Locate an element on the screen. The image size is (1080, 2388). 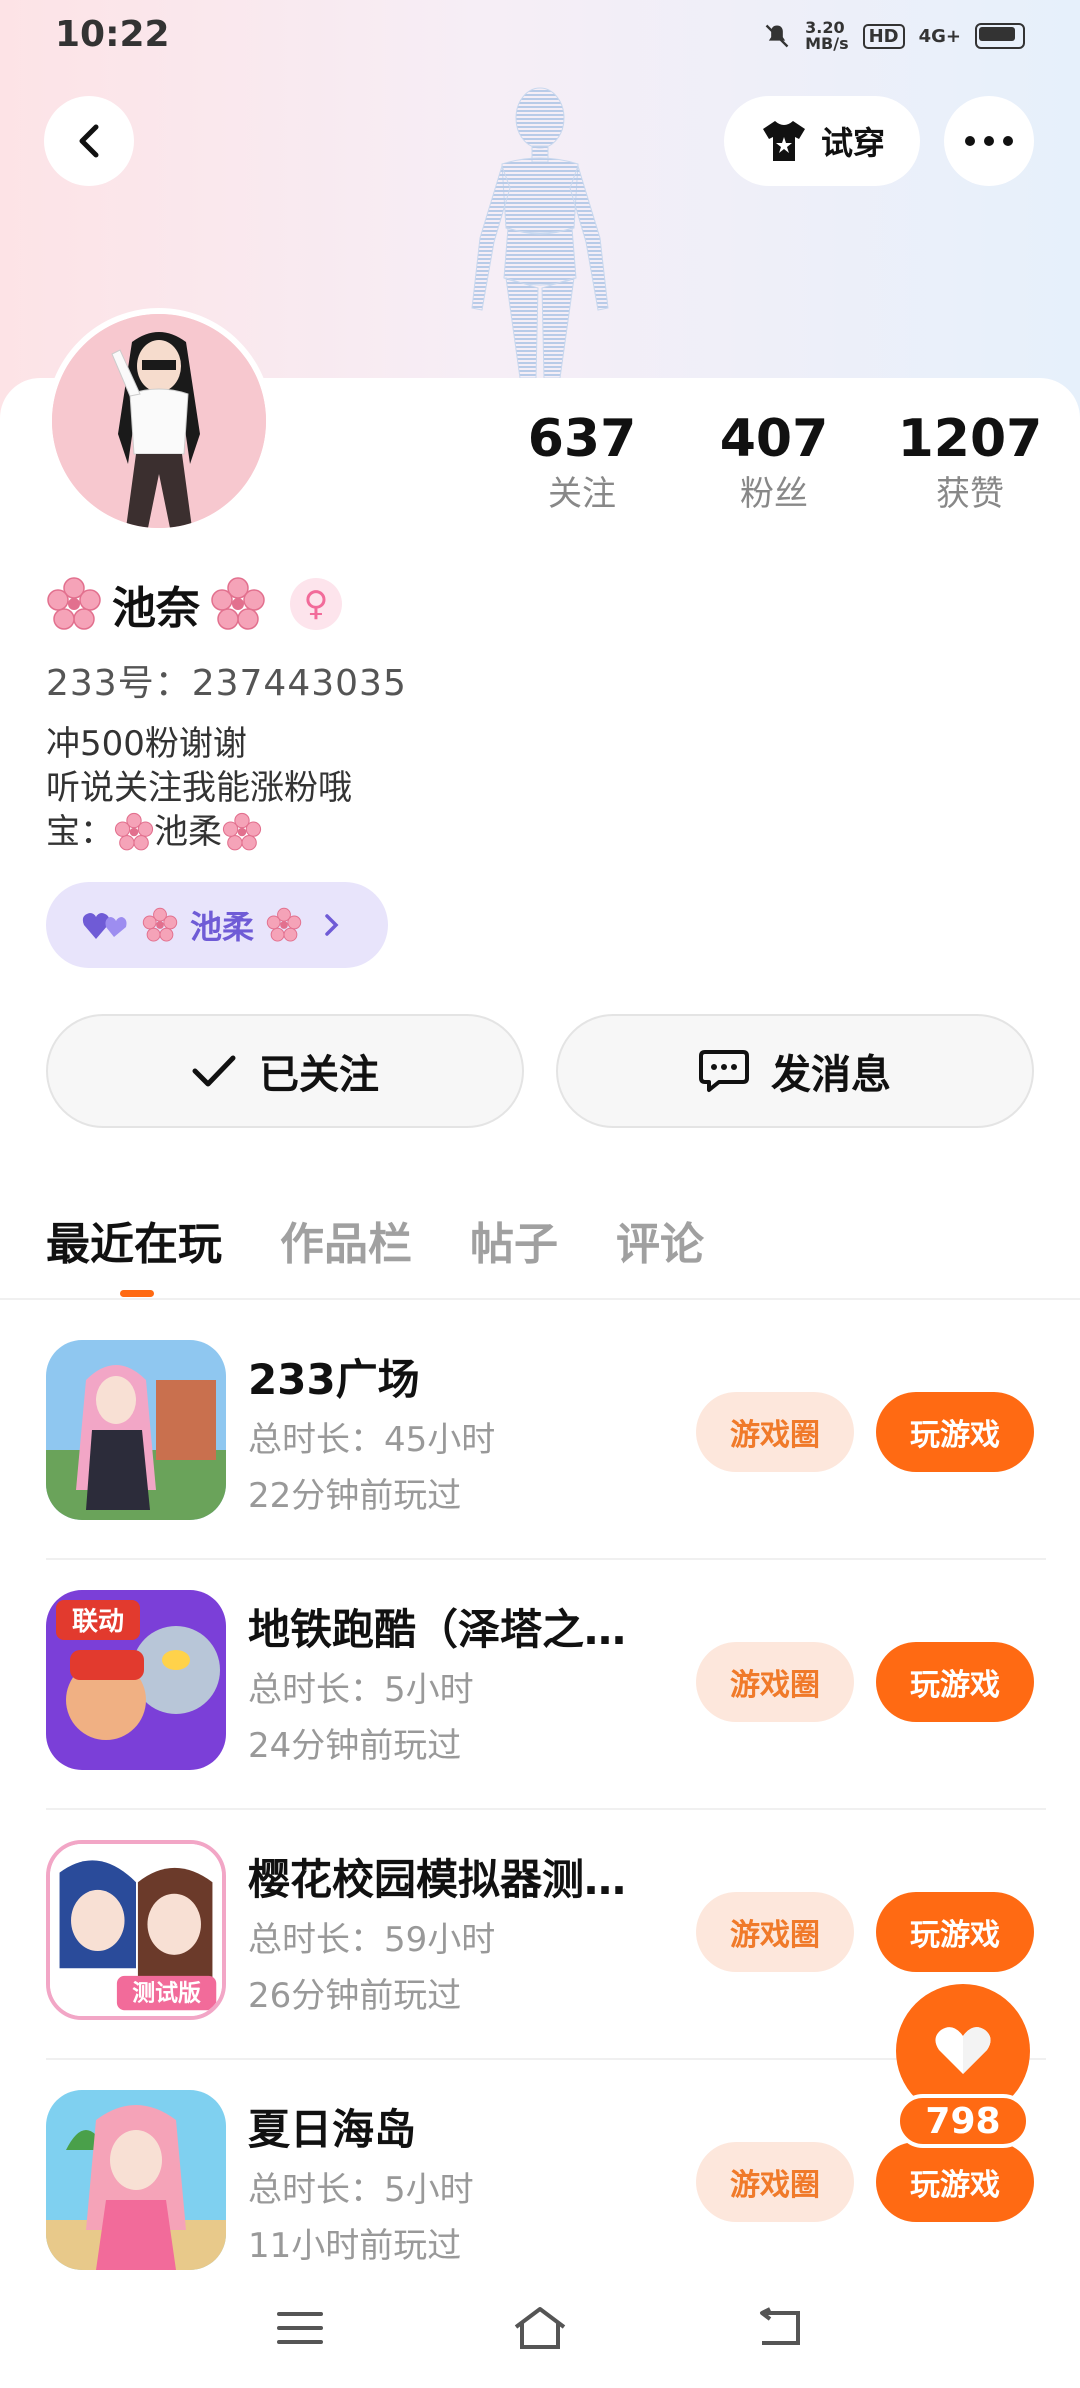
try-on-button: 试穿 is located at coordinates (822, 141).